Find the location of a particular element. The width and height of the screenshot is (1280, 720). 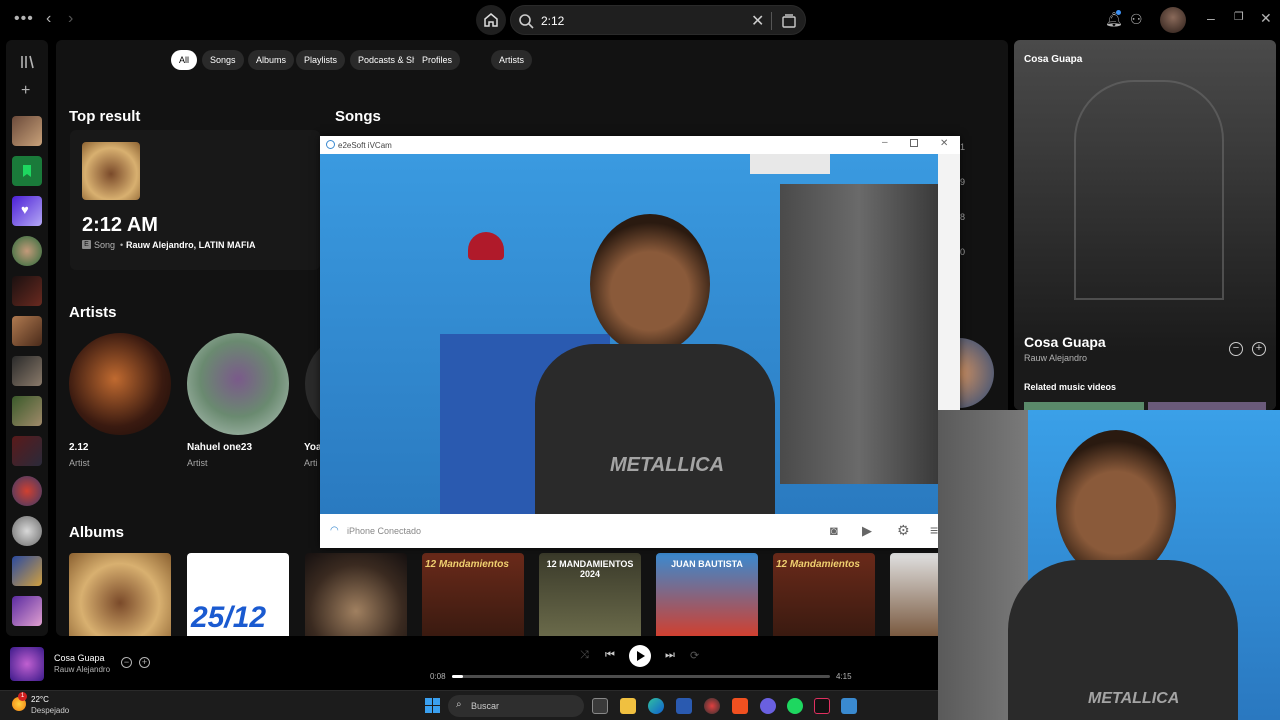

user-avatar is located at coordinates (1173, 20).